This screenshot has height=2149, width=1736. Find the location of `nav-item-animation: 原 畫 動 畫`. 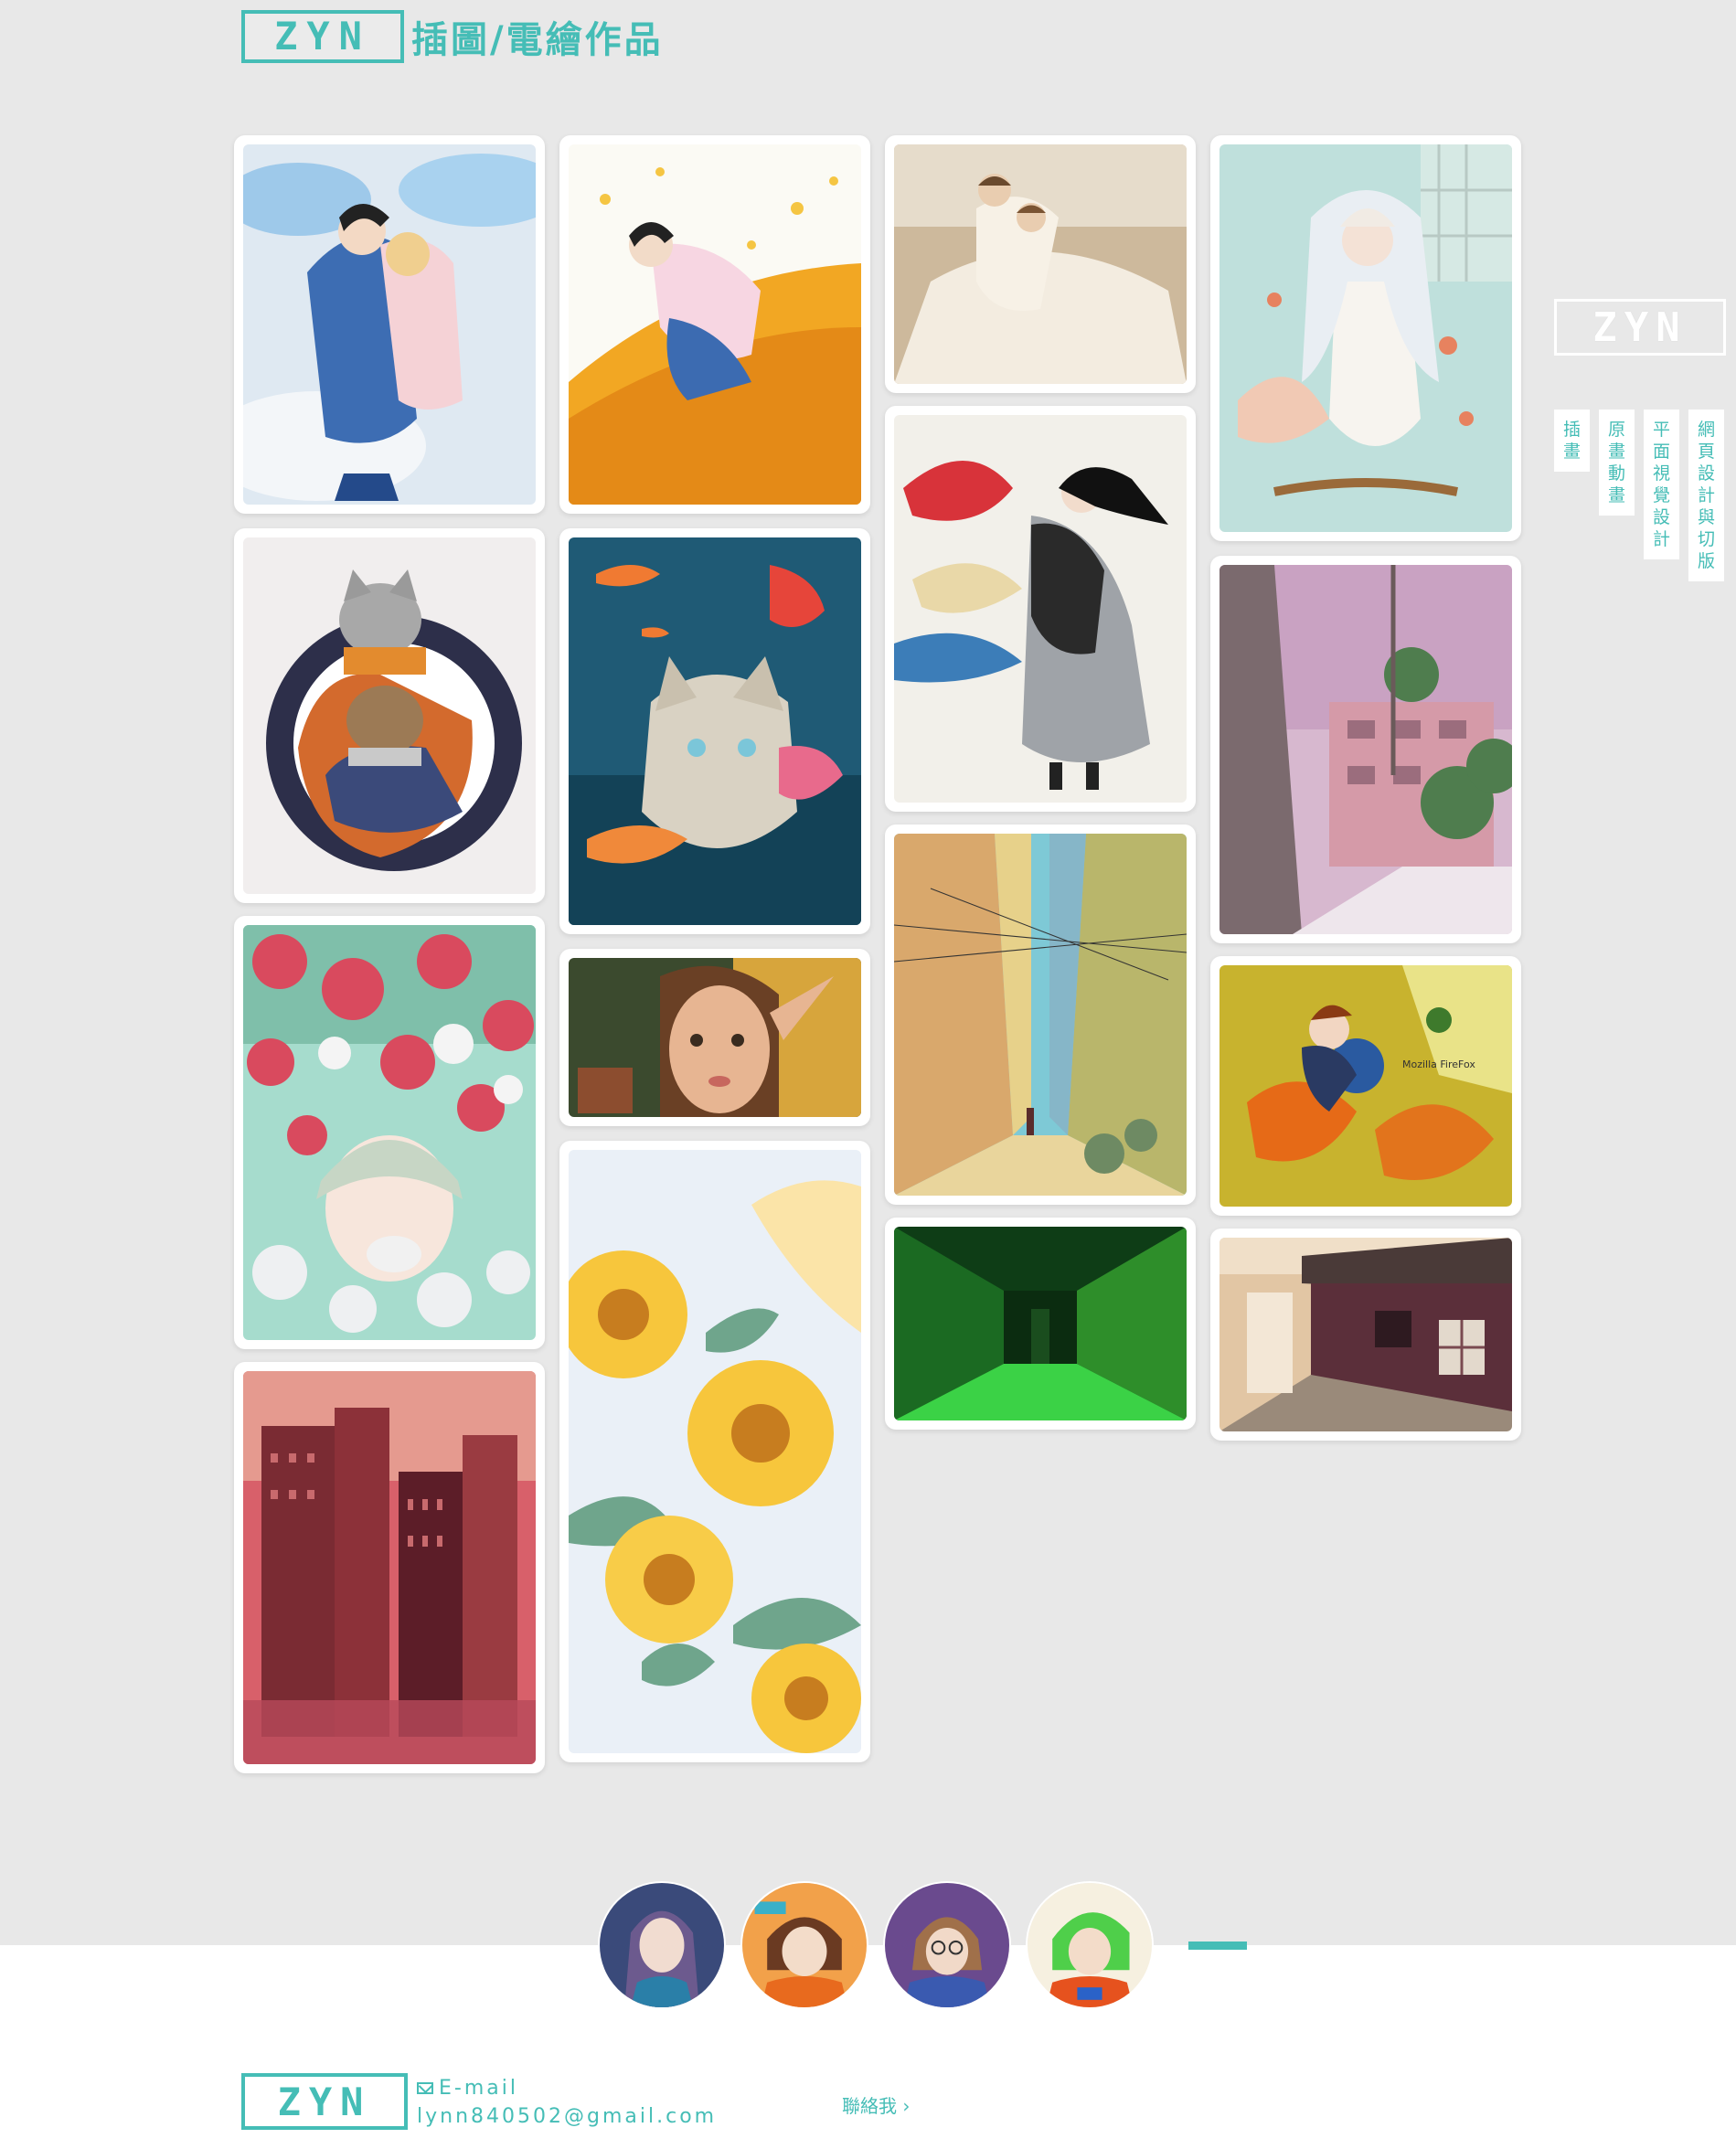

nav-item-animation: 原 畫 動 畫 is located at coordinates (1617, 463).